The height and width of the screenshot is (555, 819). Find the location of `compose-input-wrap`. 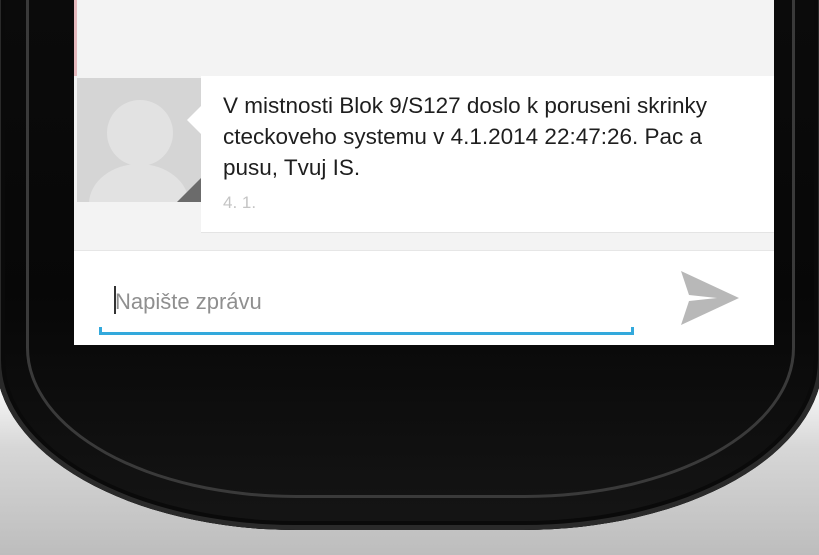

compose-input-wrap is located at coordinates (366, 302).